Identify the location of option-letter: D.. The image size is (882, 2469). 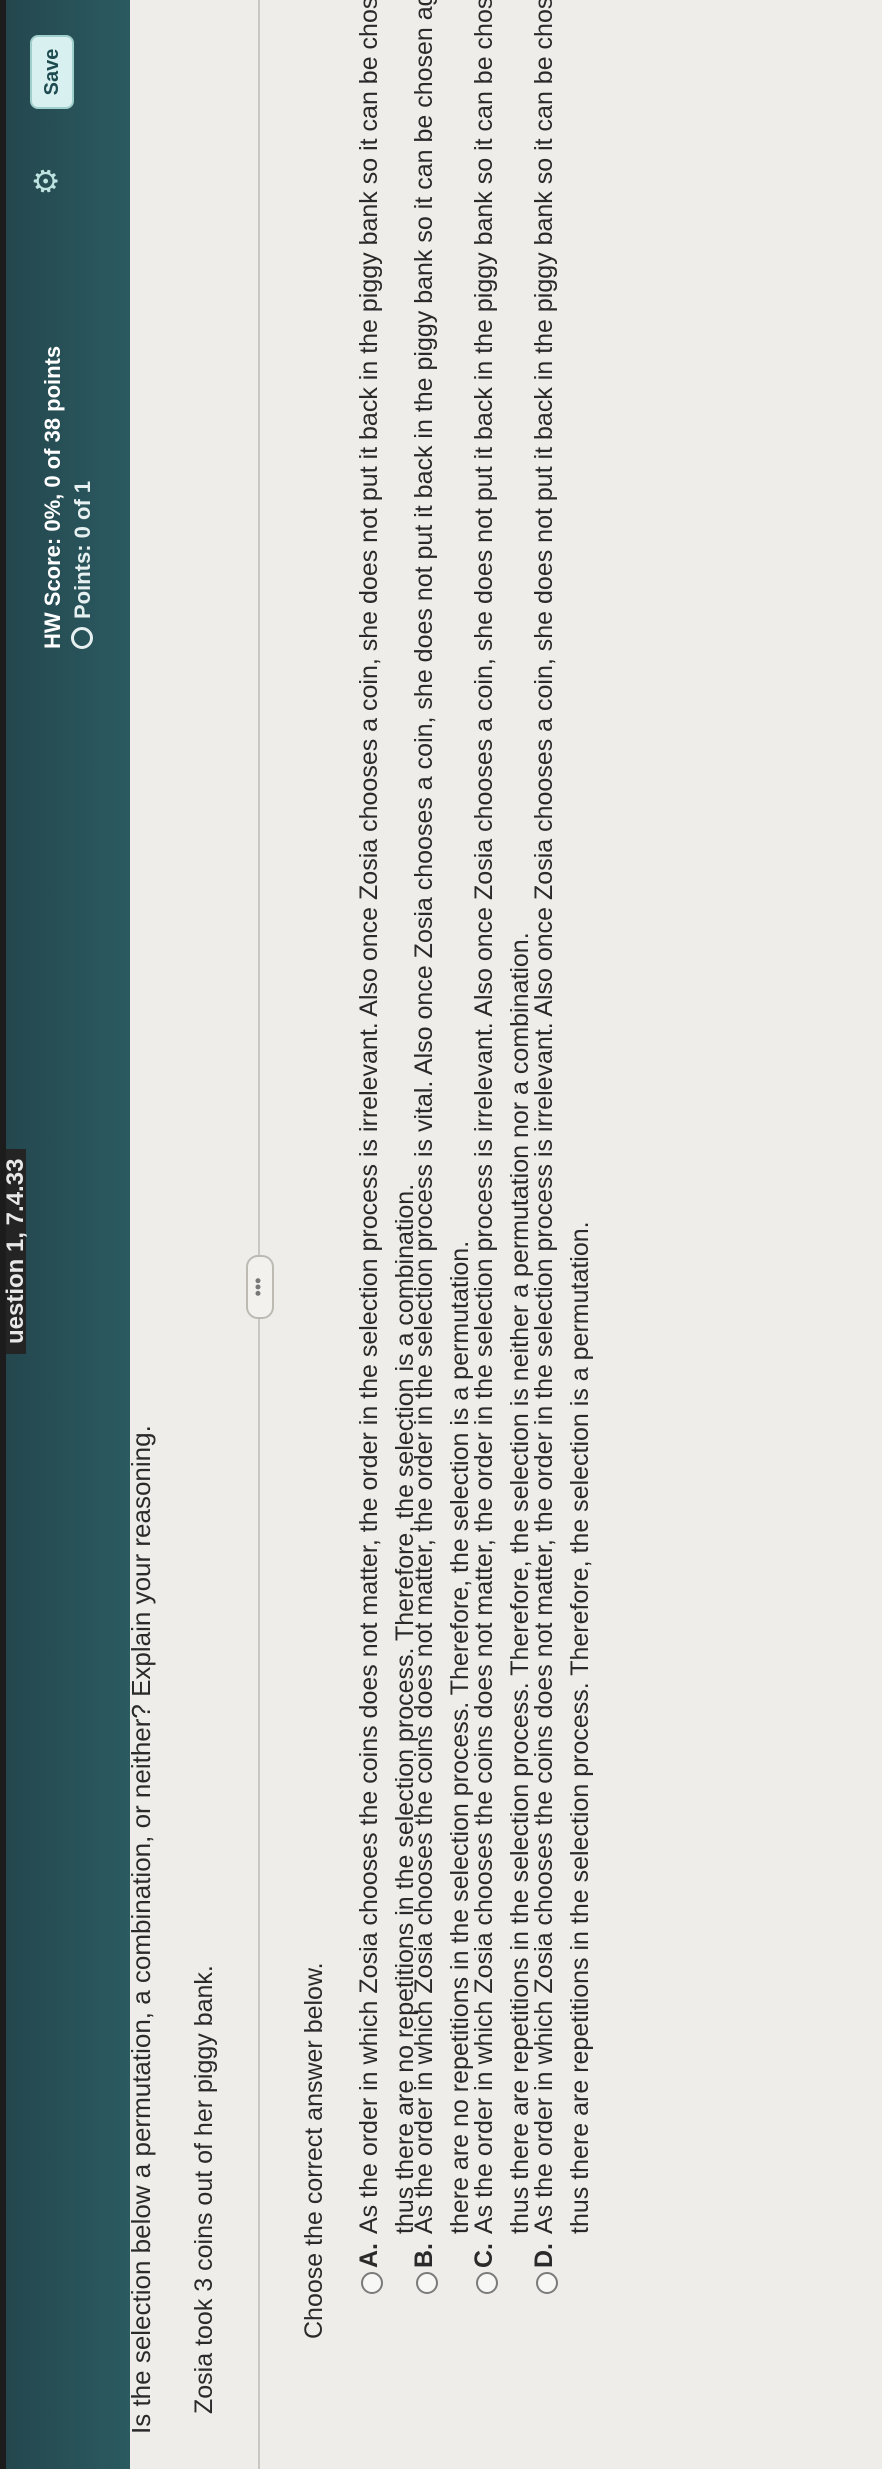
(544, 2255).